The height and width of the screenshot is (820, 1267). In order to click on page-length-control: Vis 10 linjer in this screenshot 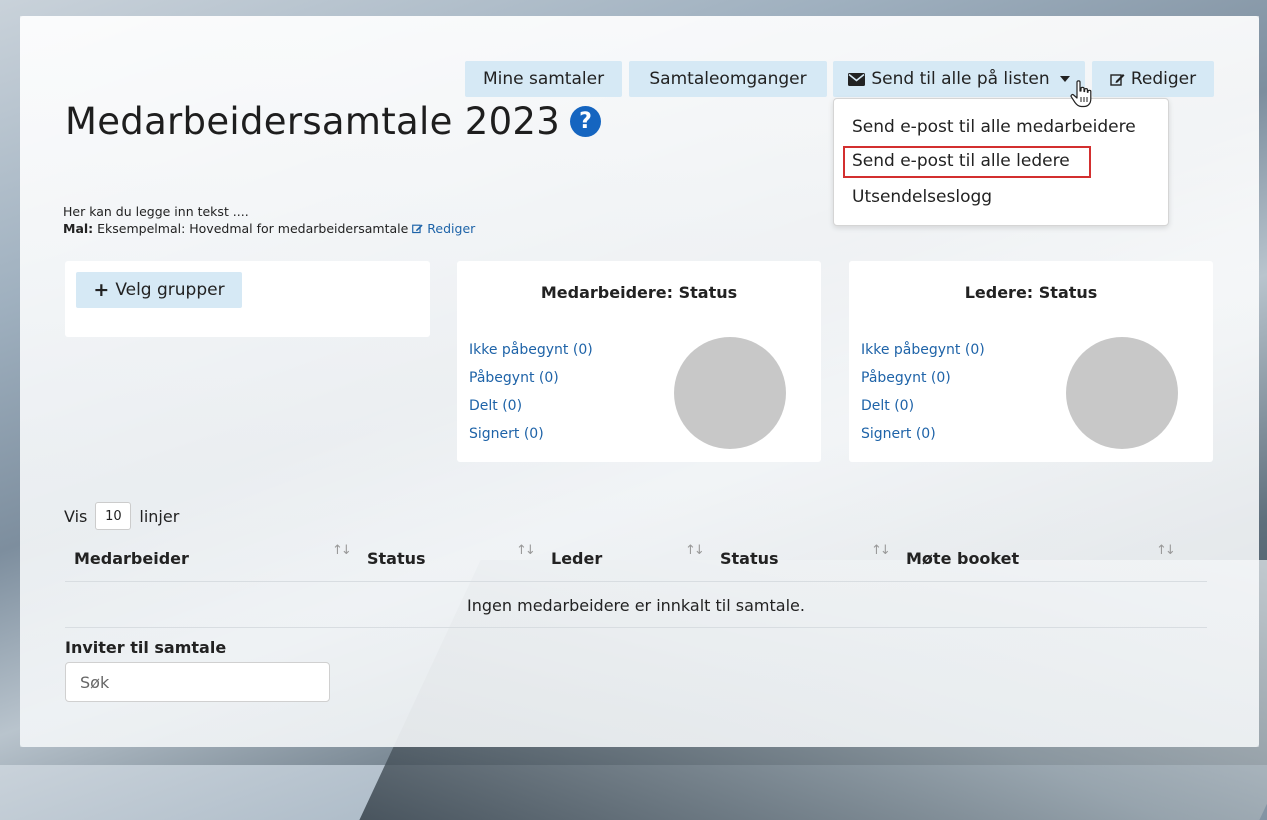, I will do `click(121, 516)`.